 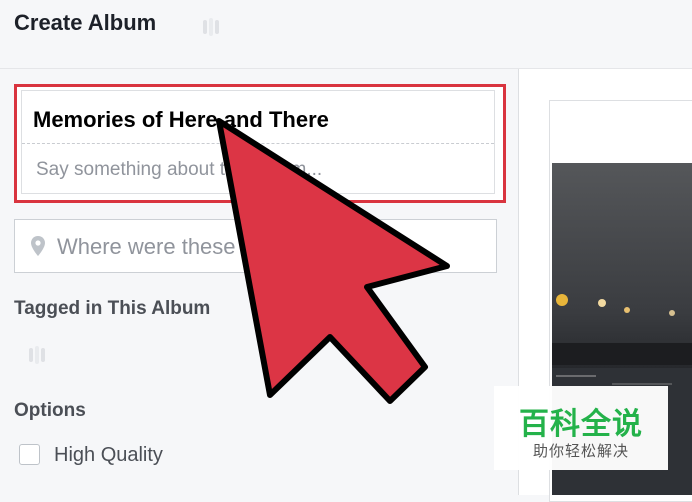 I want to click on watermark-subtitle: 助你轻松解决, so click(x=580, y=451).